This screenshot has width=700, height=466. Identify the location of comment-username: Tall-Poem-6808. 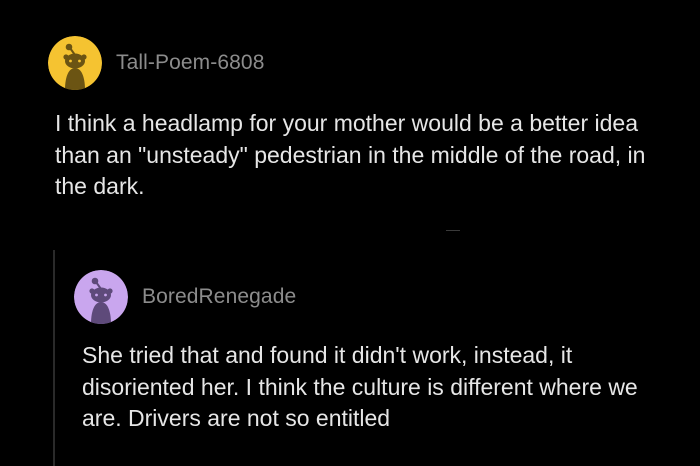
(190, 63).